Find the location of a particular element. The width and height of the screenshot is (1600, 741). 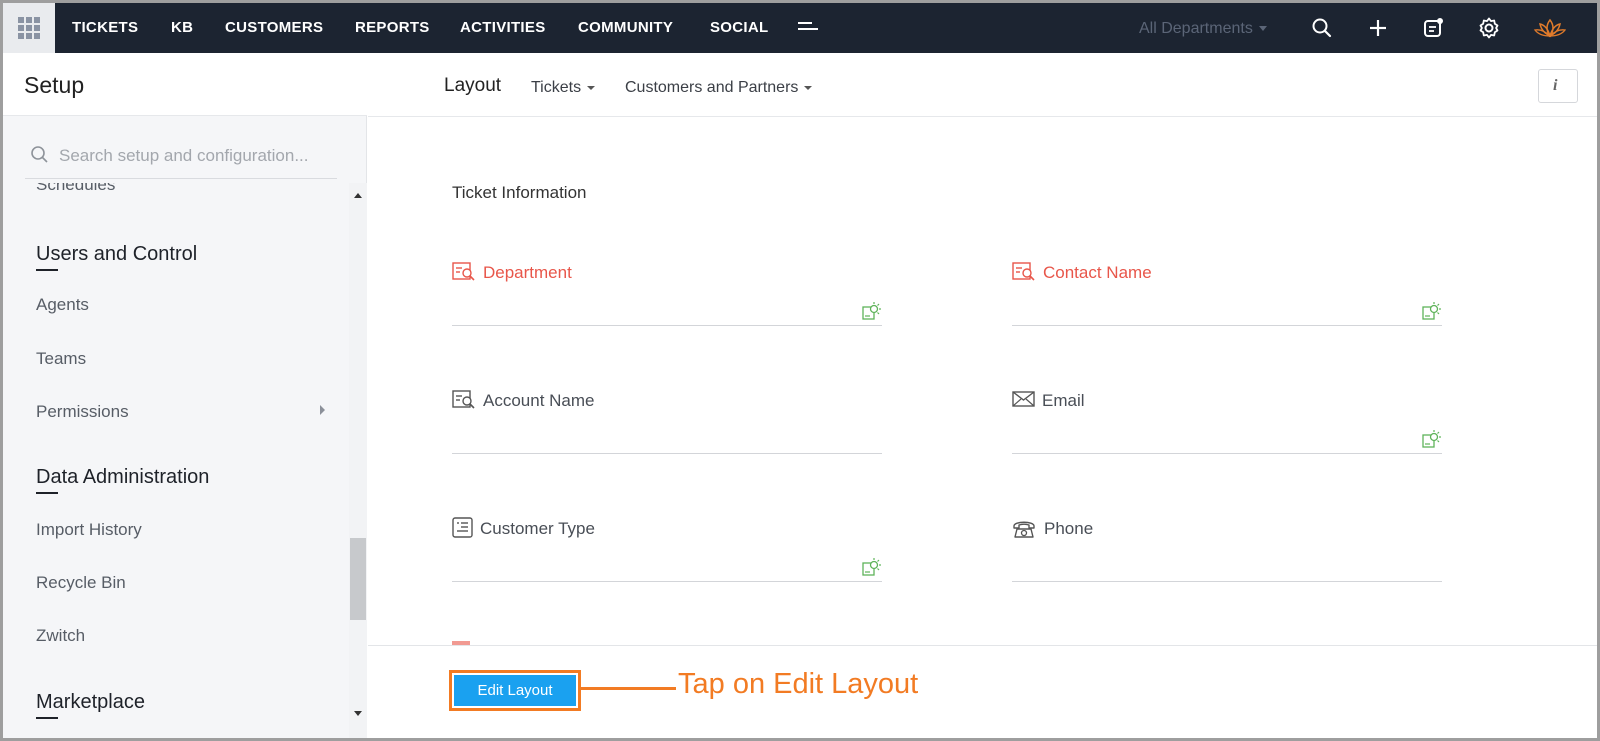

field-label: Department is located at coordinates (527, 272).